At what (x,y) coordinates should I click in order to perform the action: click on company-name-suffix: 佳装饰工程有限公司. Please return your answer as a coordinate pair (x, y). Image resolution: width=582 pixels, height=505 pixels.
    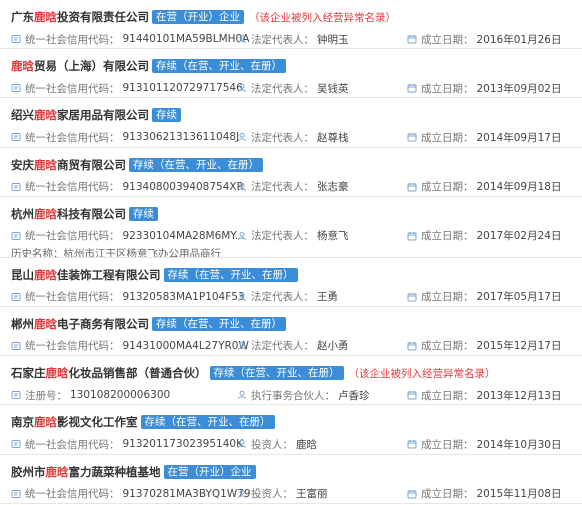
    Looking at the image, I should click on (109, 274).